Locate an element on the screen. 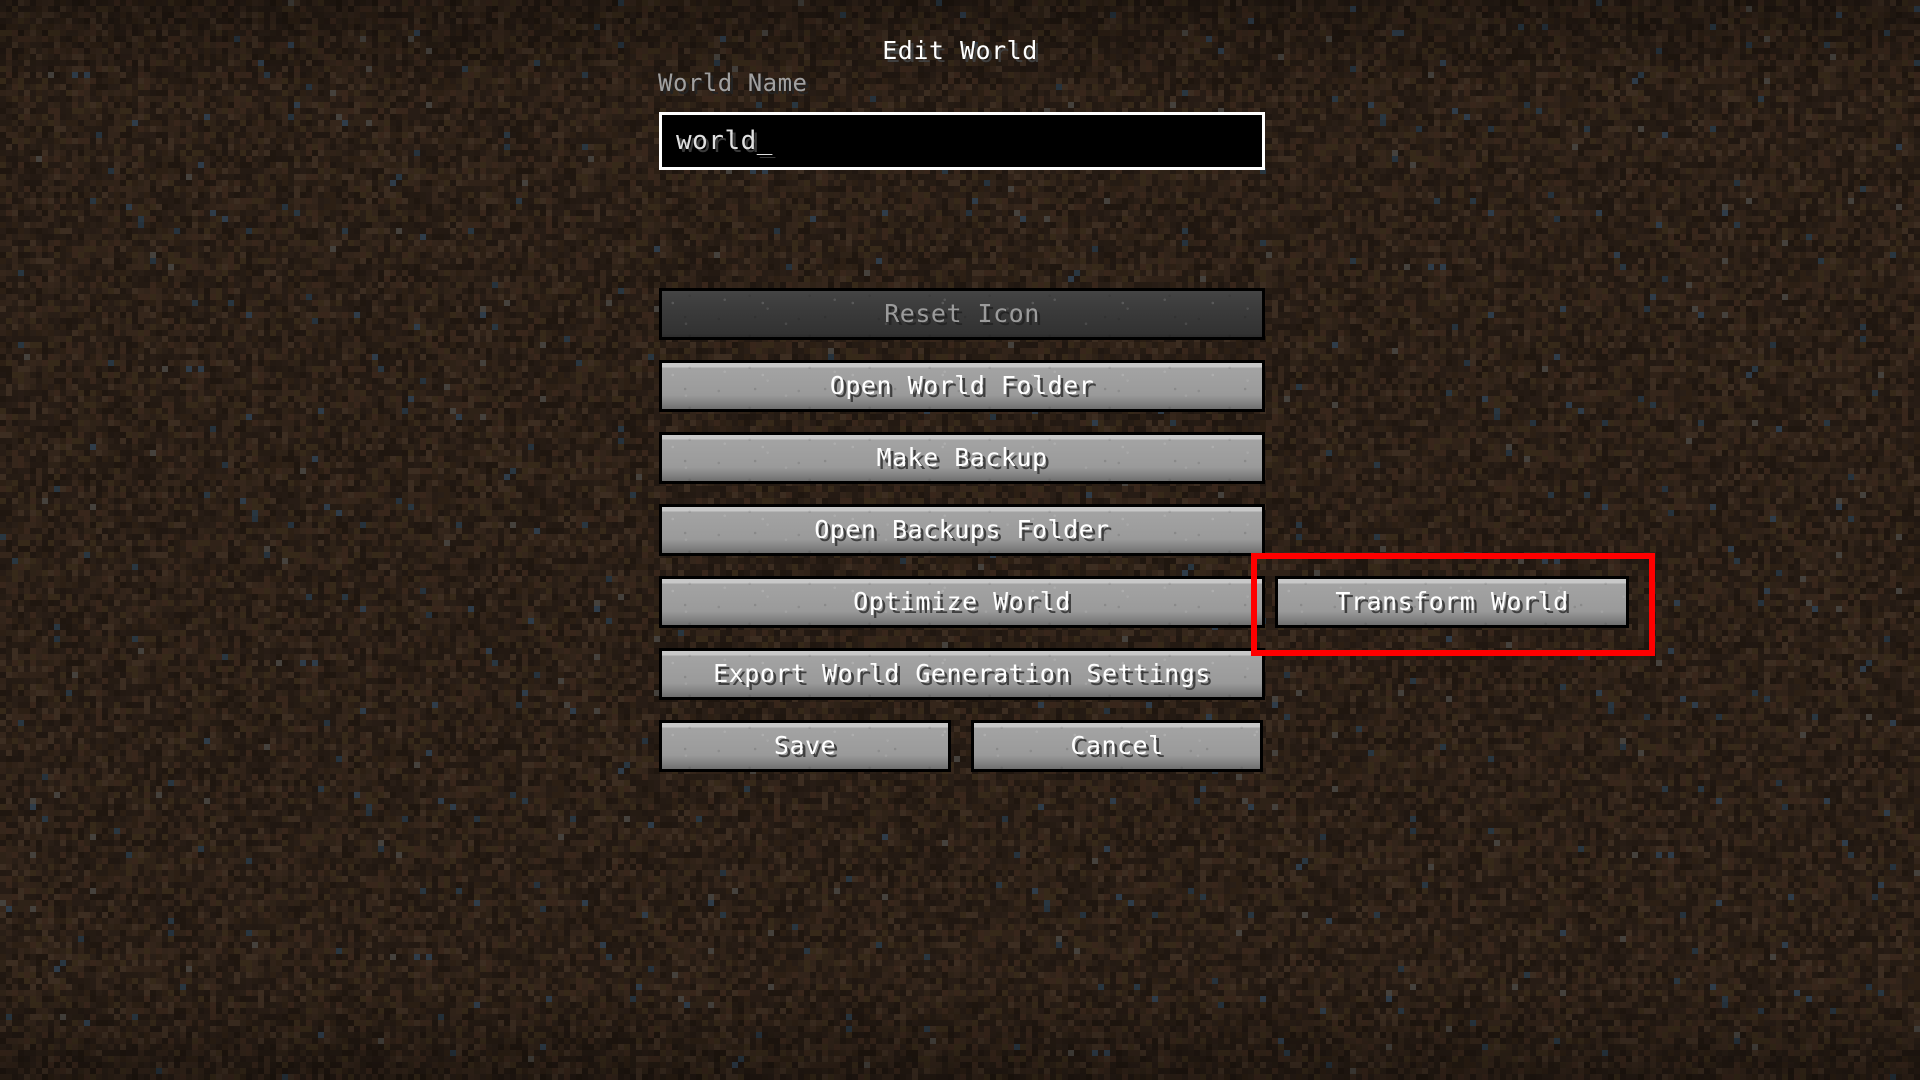 This screenshot has height=1080, width=1920. open-world-folder-button: Open World Folder is located at coordinates (962, 386).